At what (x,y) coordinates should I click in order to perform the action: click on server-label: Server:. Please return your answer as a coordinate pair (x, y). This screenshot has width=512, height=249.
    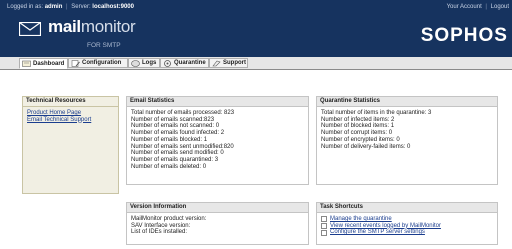
    Looking at the image, I should click on (81, 7).